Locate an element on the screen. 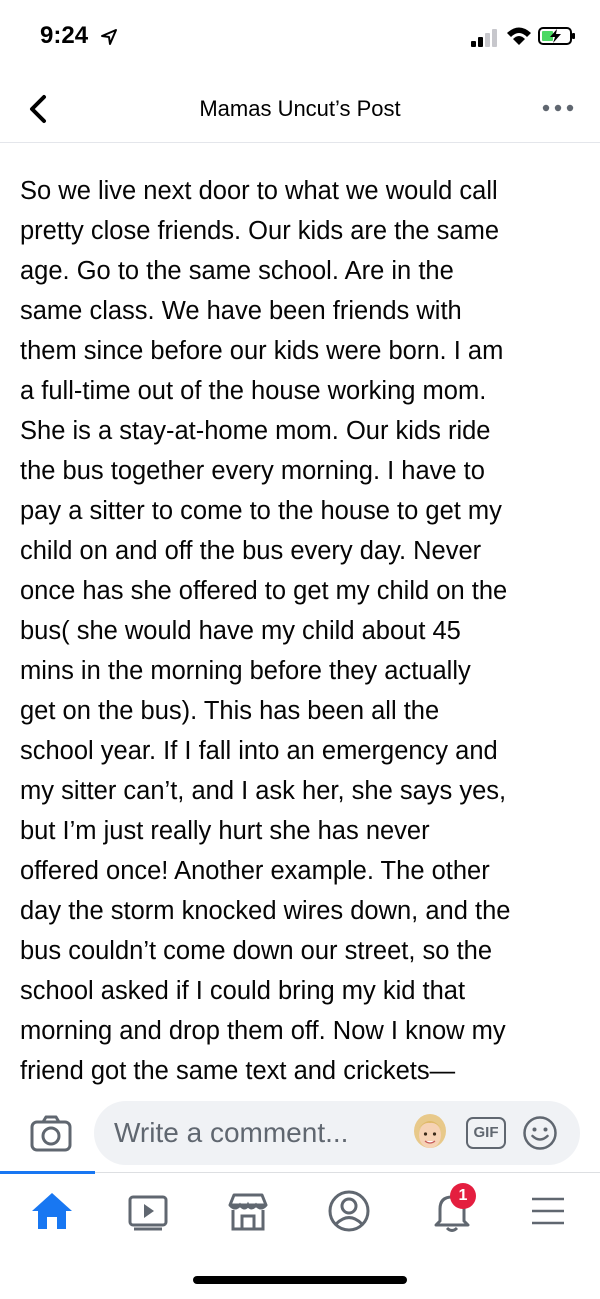 Image resolution: width=600 pixels, height=1299 pixels. tab-marketplace is located at coordinates (248, 1211).